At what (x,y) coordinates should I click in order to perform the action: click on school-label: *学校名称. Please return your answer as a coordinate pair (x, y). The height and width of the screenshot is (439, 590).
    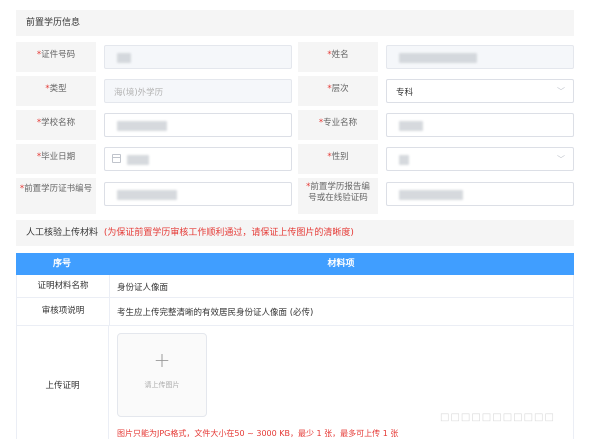
    Looking at the image, I should click on (56, 125).